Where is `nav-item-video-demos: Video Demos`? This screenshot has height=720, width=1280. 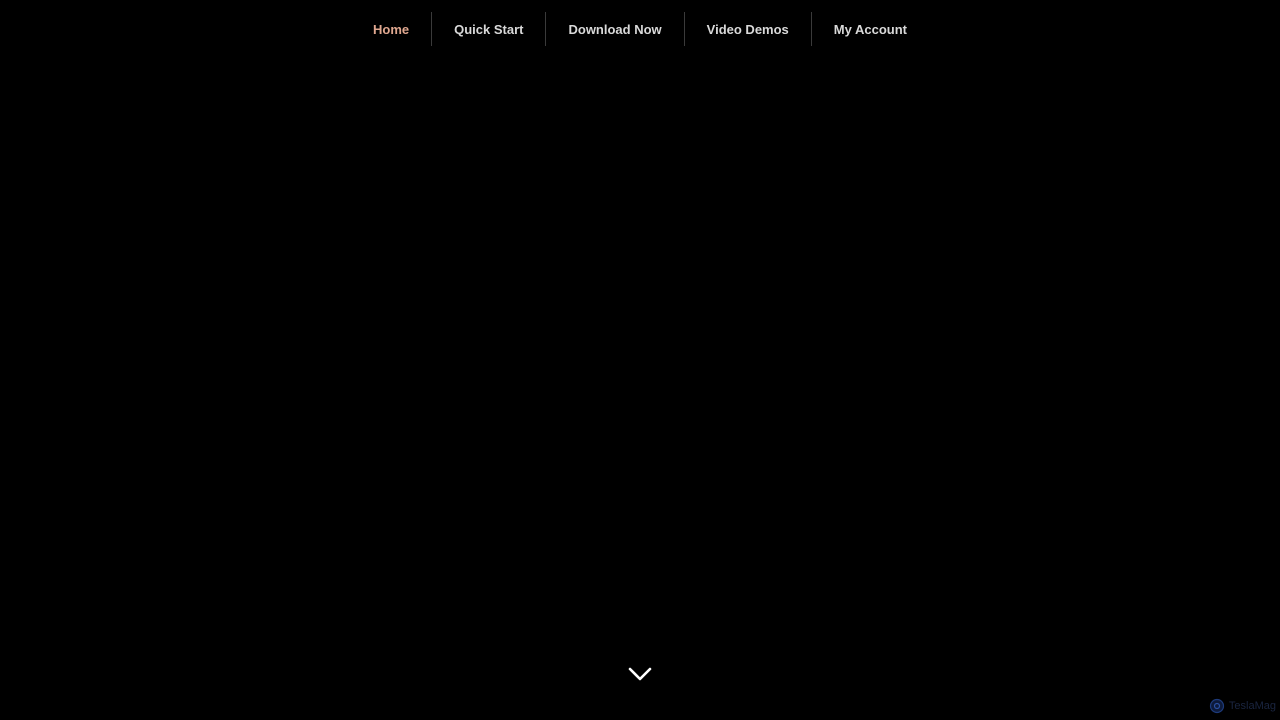
nav-item-video-demos: Video Demos is located at coordinates (747, 29).